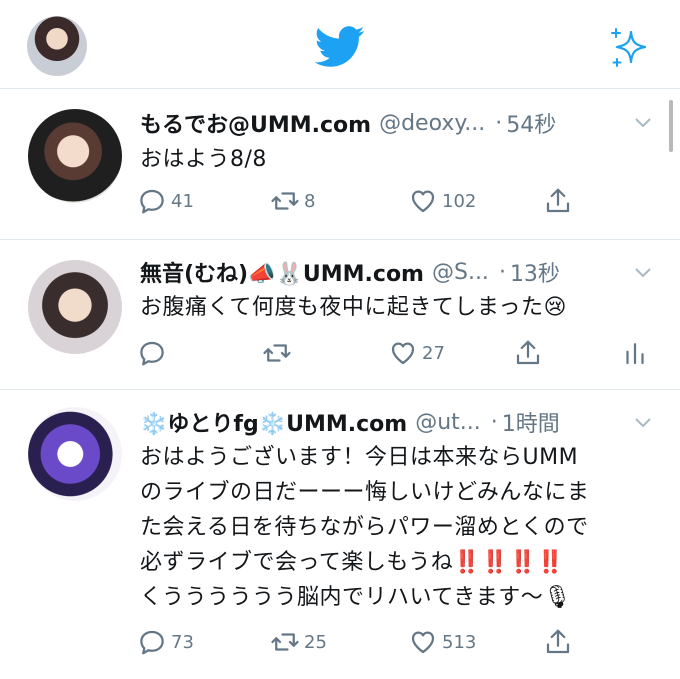 This screenshot has width=680, height=679. I want to click on tweet-header: ❄️ゆとりfg❄️UMM.com @ut... · 1時間, so click(380, 422).